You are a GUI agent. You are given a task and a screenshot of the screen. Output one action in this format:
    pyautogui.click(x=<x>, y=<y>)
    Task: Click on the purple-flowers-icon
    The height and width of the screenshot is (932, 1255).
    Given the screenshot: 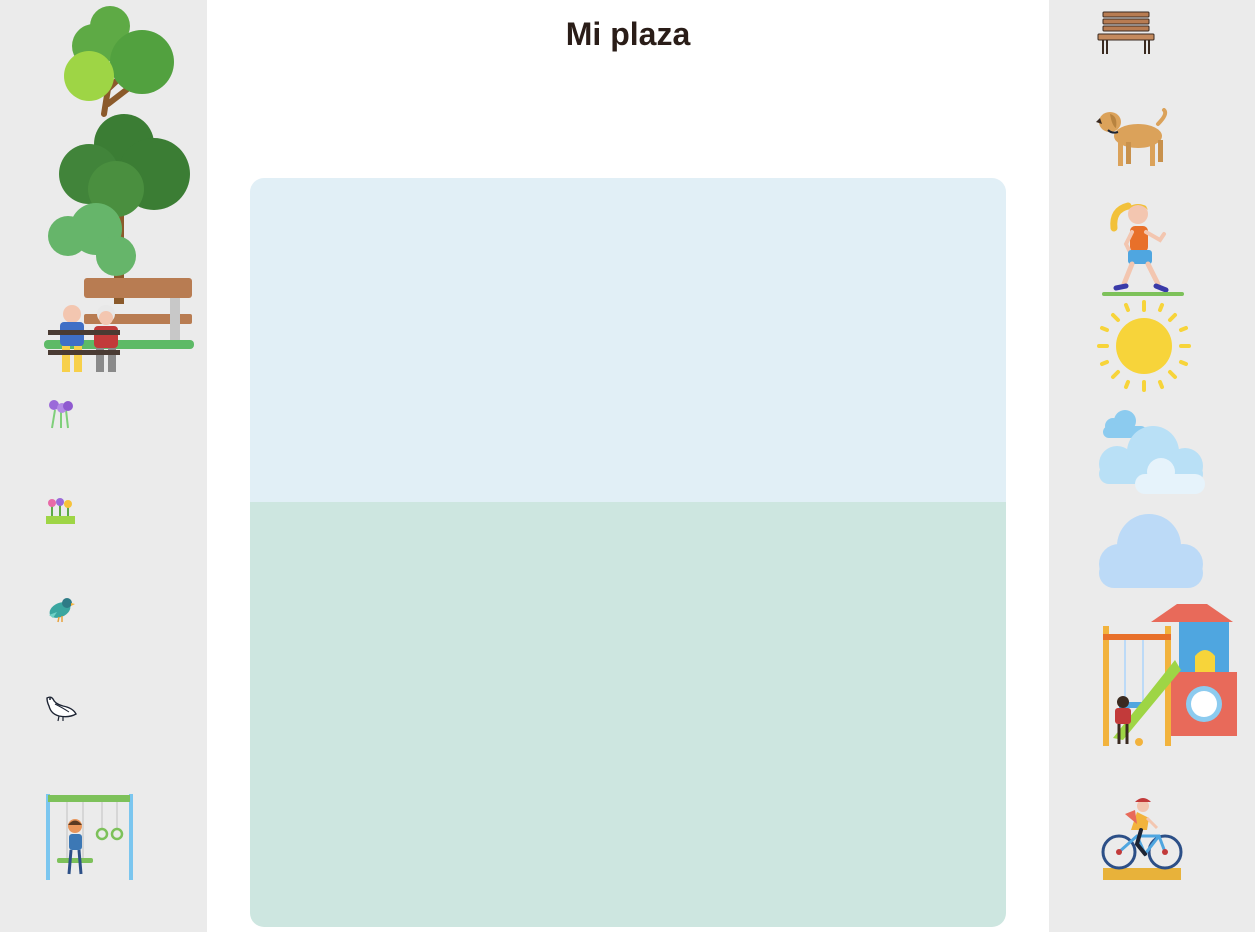 What is the action you would take?
    pyautogui.click(x=61, y=414)
    